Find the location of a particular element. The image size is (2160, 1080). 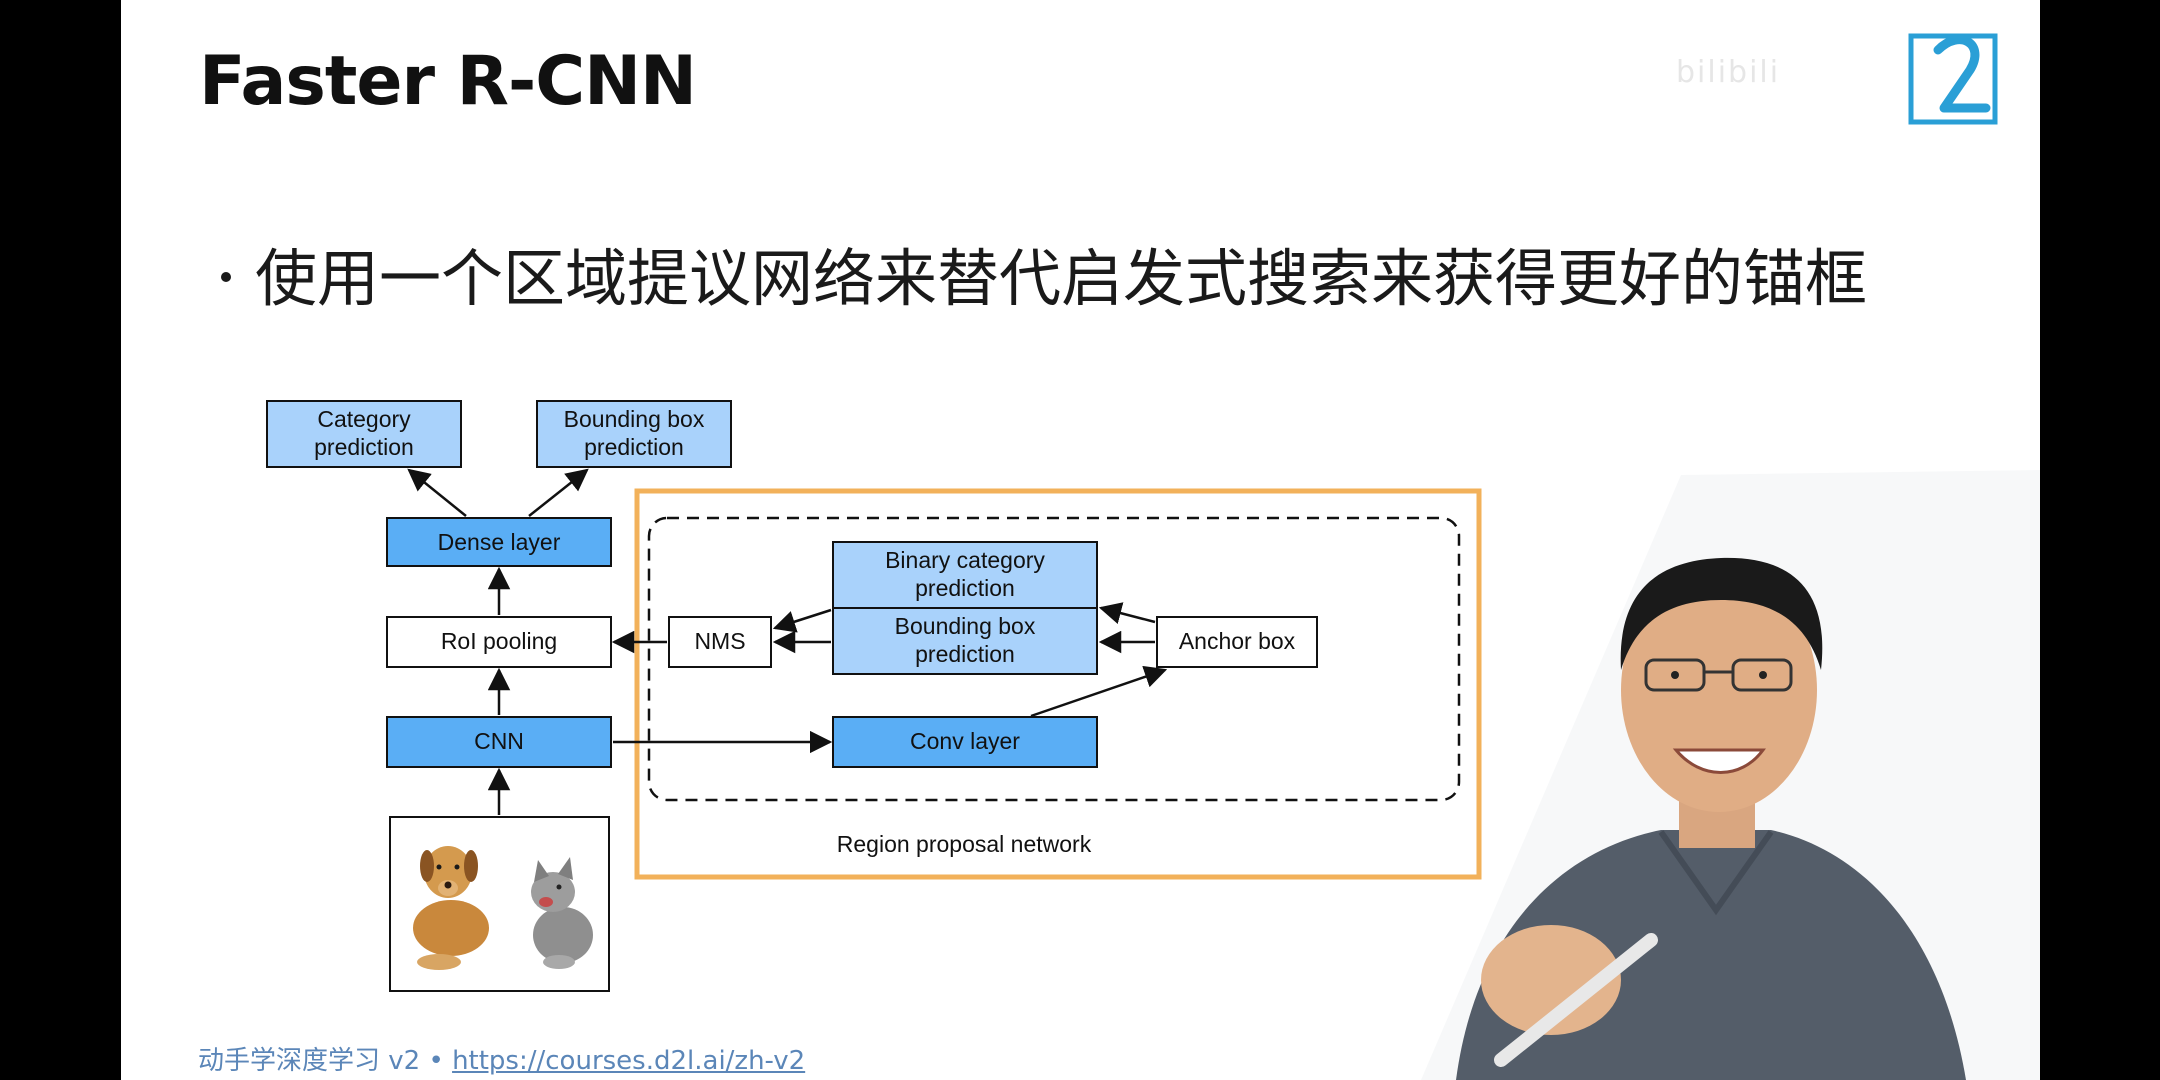

arrow-conv-to-anchor is located at coordinates (1099, 691).